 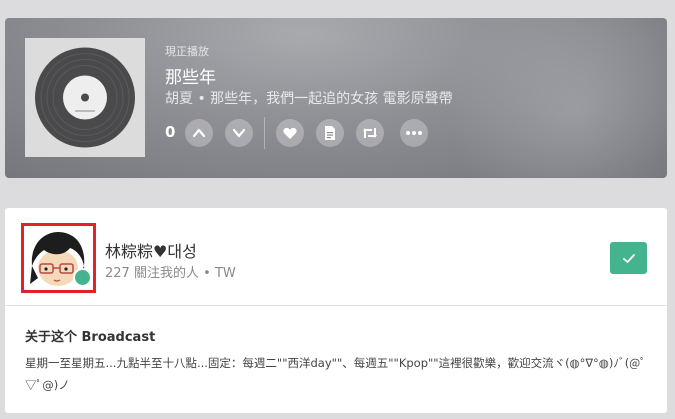 What do you see at coordinates (190, 75) in the screenshot?
I see `track-title: 那些年` at bounding box center [190, 75].